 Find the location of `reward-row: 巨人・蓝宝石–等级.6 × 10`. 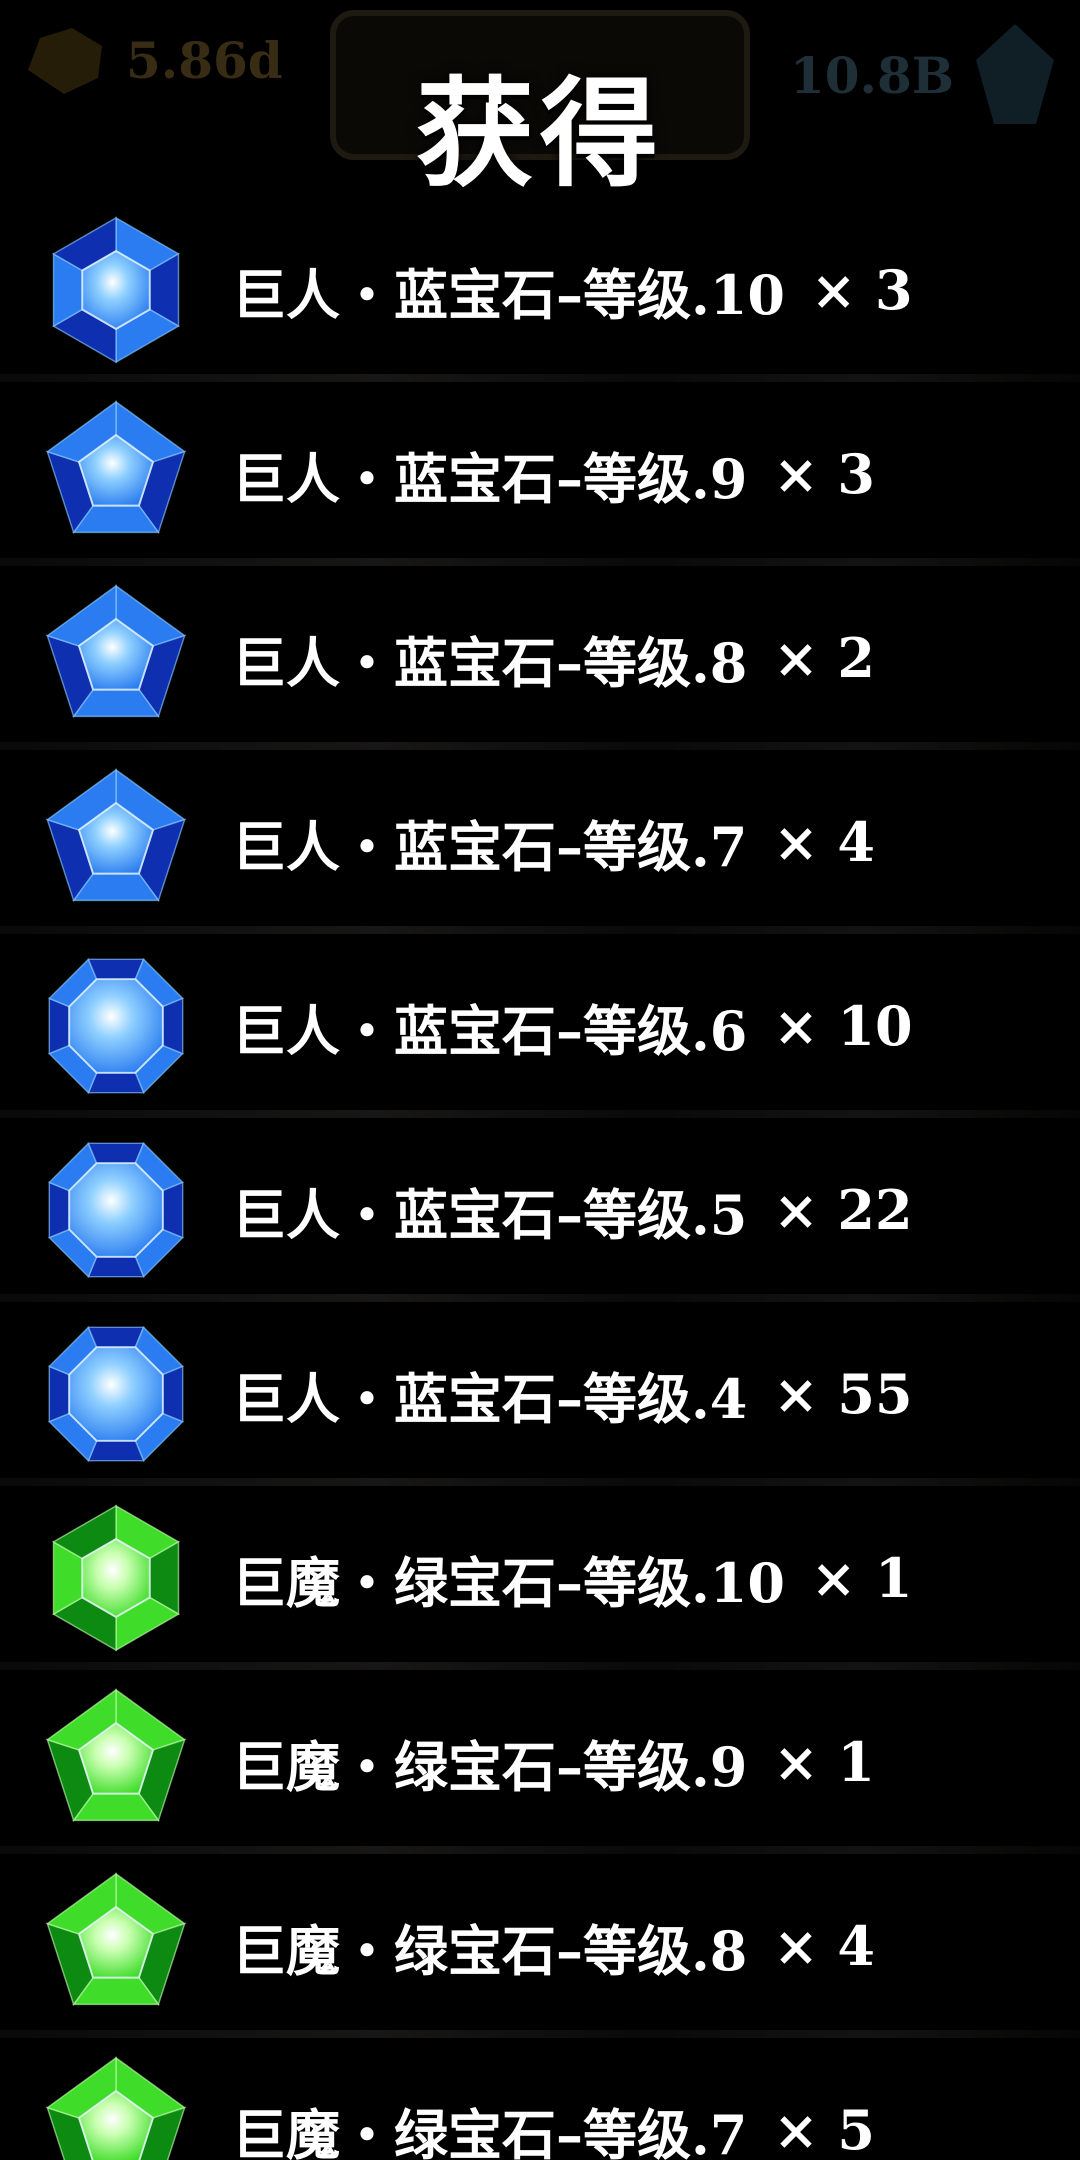

reward-row: 巨人・蓝宝石–等级.6 × 10 is located at coordinates (540, 1026).